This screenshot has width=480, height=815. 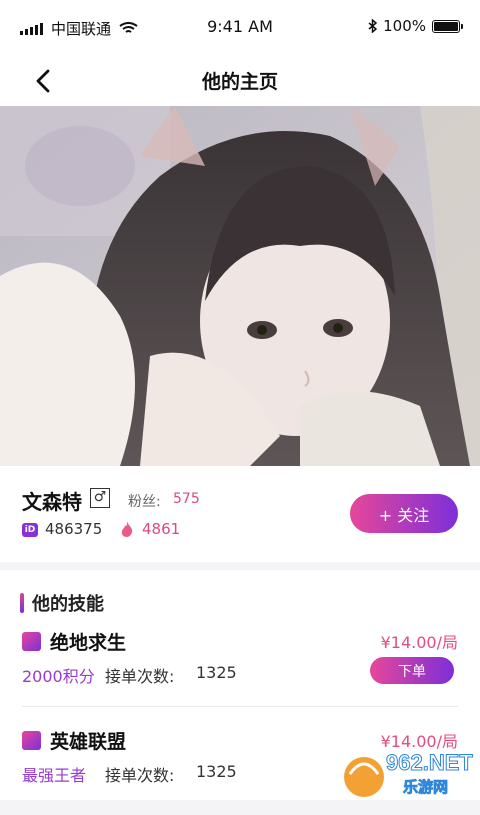 What do you see at coordinates (58, 676) in the screenshot?
I see `skill-rank: 2000积分` at bounding box center [58, 676].